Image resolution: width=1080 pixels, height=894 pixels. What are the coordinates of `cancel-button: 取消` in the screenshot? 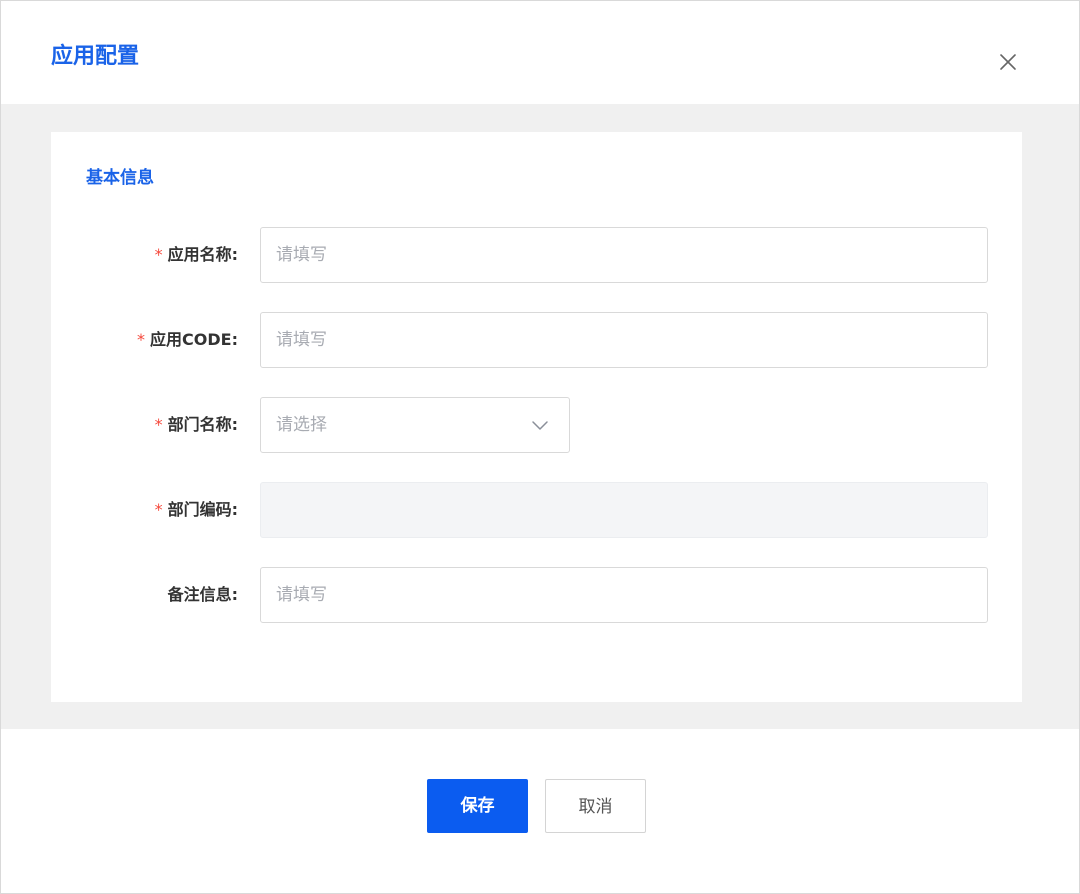 It's located at (595, 806).